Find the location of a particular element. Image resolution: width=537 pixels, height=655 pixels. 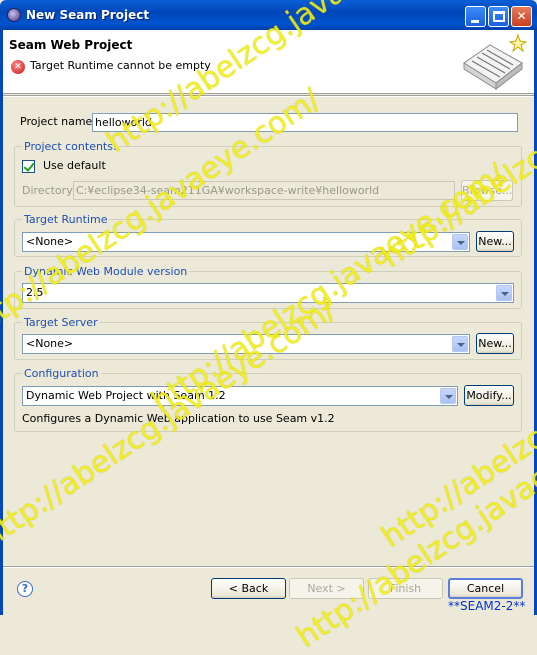

target-runtime-value: <None> is located at coordinates (50, 241).